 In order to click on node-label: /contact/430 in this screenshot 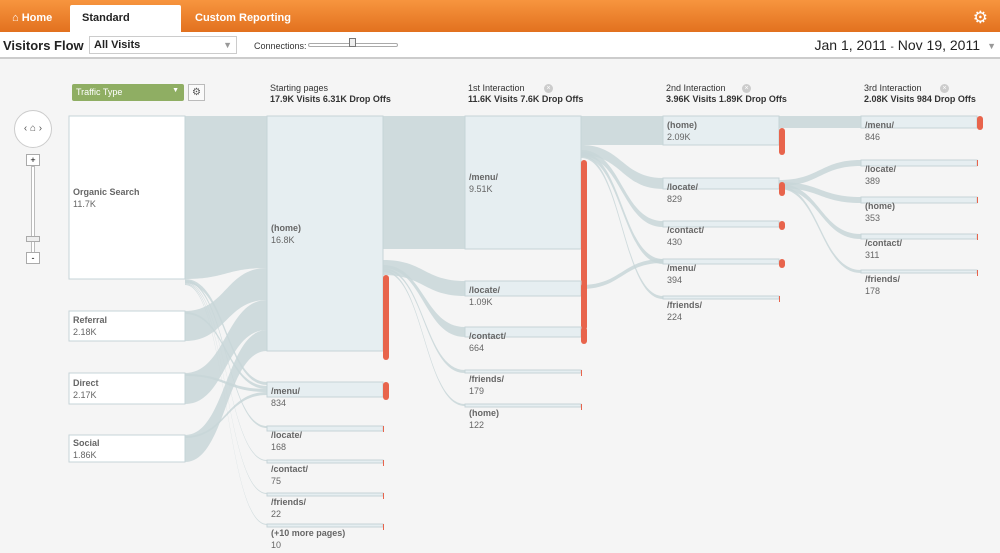, I will do `click(685, 236)`.